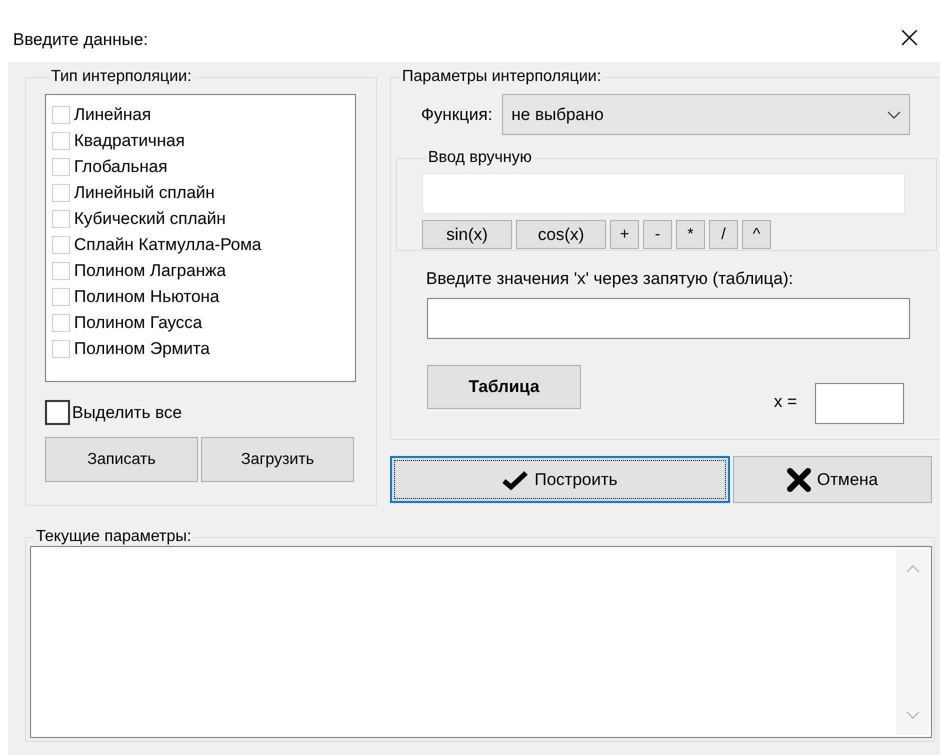  I want to click on checkbox-label: Полином Эрмита, so click(142, 349).